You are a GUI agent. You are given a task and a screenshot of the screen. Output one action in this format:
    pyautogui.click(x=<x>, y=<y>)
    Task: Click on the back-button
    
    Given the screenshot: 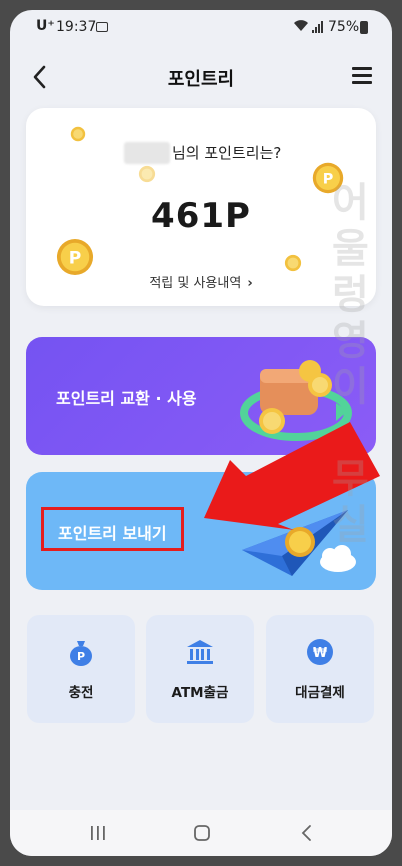 What is the action you would take?
    pyautogui.click(x=42, y=77)
    